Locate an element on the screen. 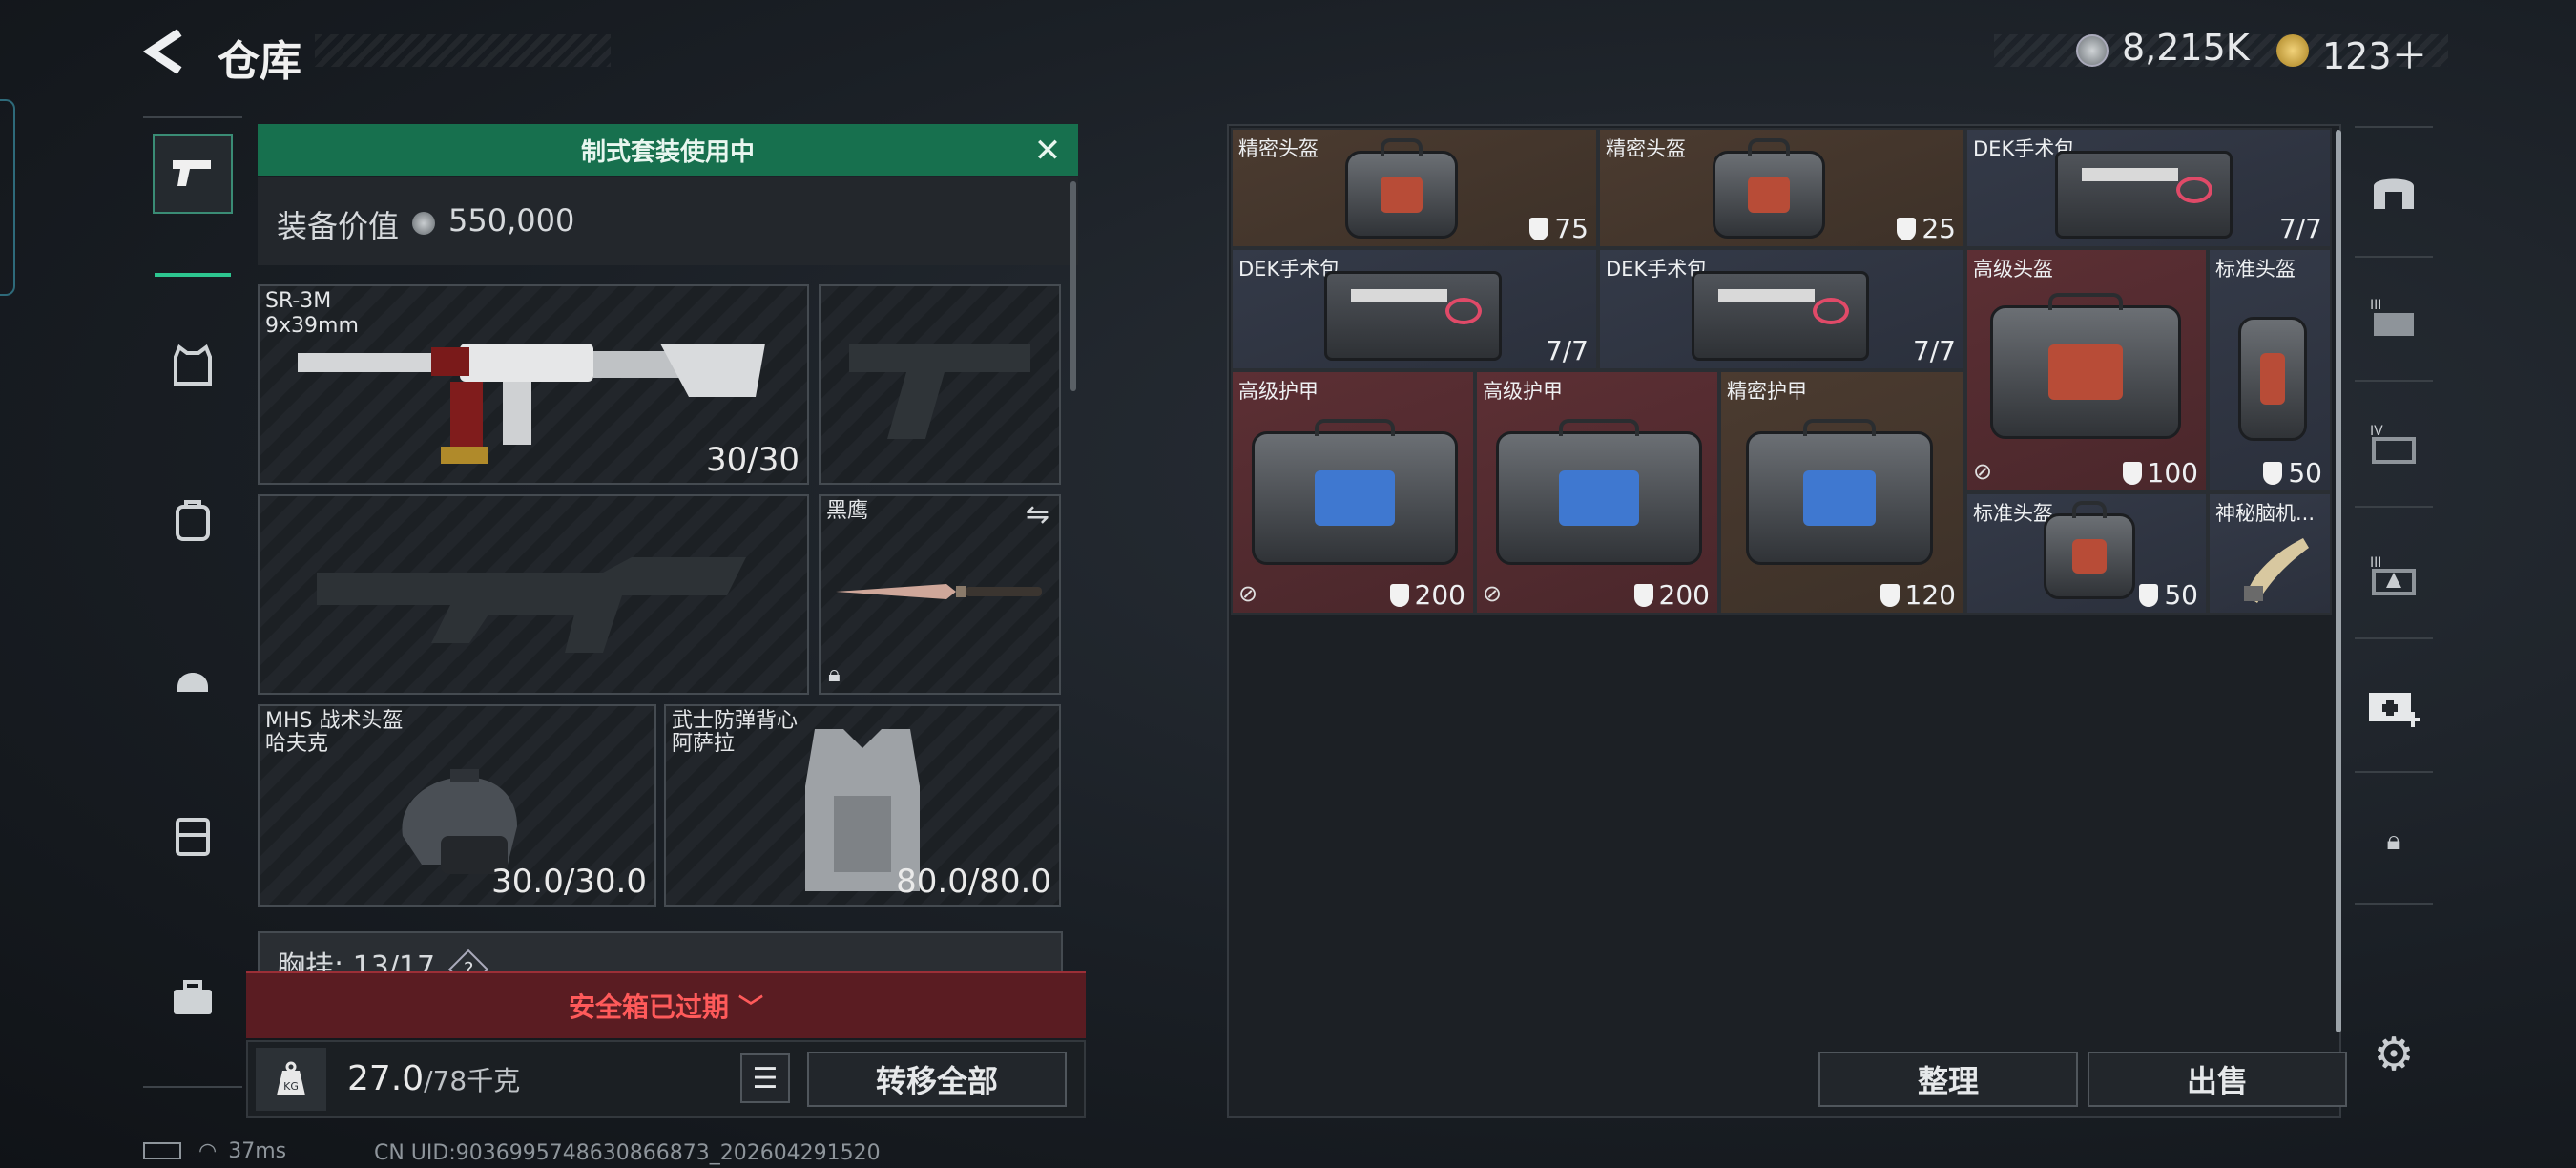 The image size is (2576, 1168). item-value-text: 25 is located at coordinates (1939, 228).